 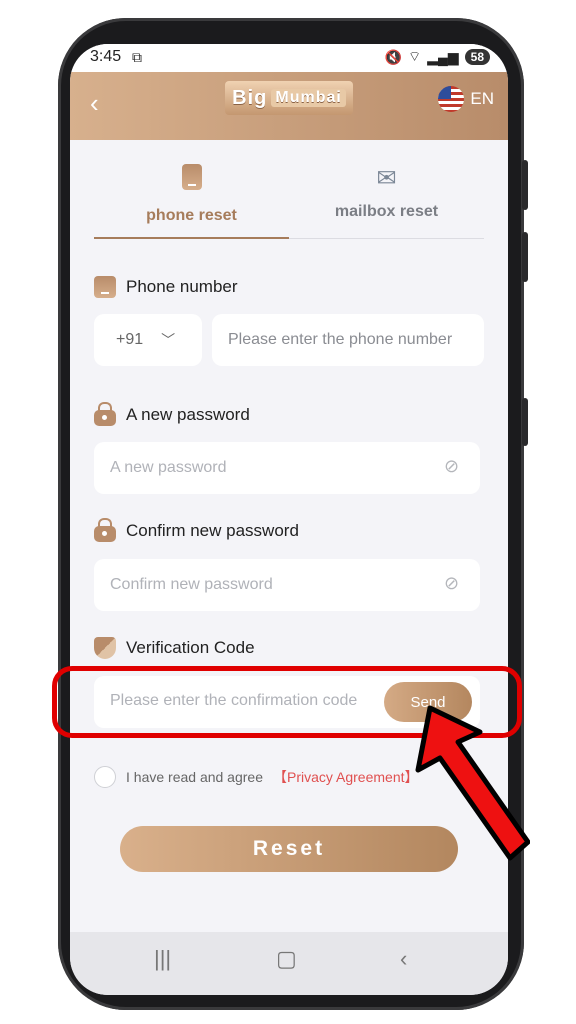 What do you see at coordinates (443, 56) in the screenshot?
I see `signal-icon: ▂▄▆` at bounding box center [443, 56].